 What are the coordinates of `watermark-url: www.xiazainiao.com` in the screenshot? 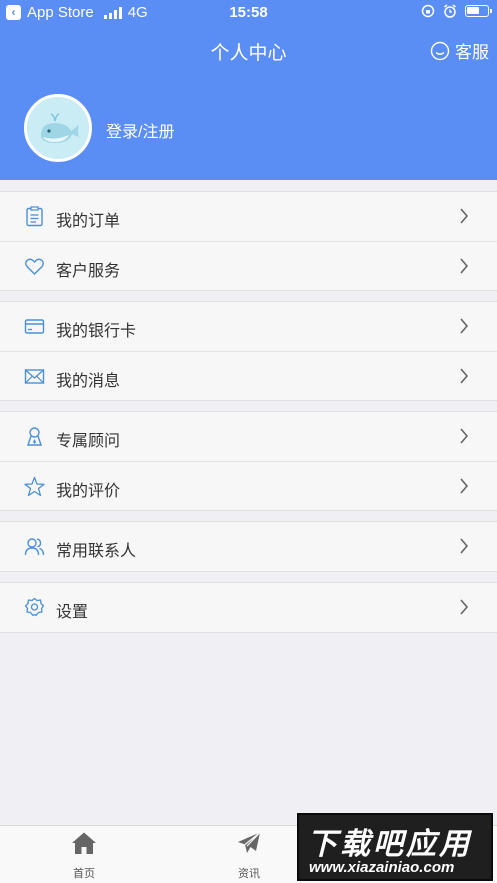 It's located at (382, 867).